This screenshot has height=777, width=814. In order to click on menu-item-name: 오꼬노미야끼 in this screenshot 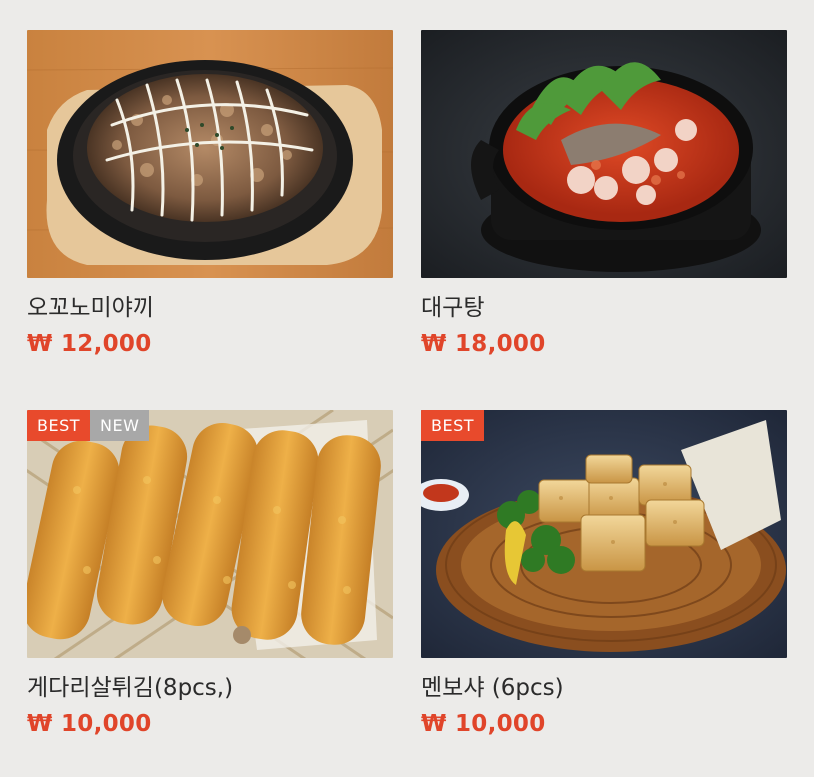, I will do `click(90, 308)`.